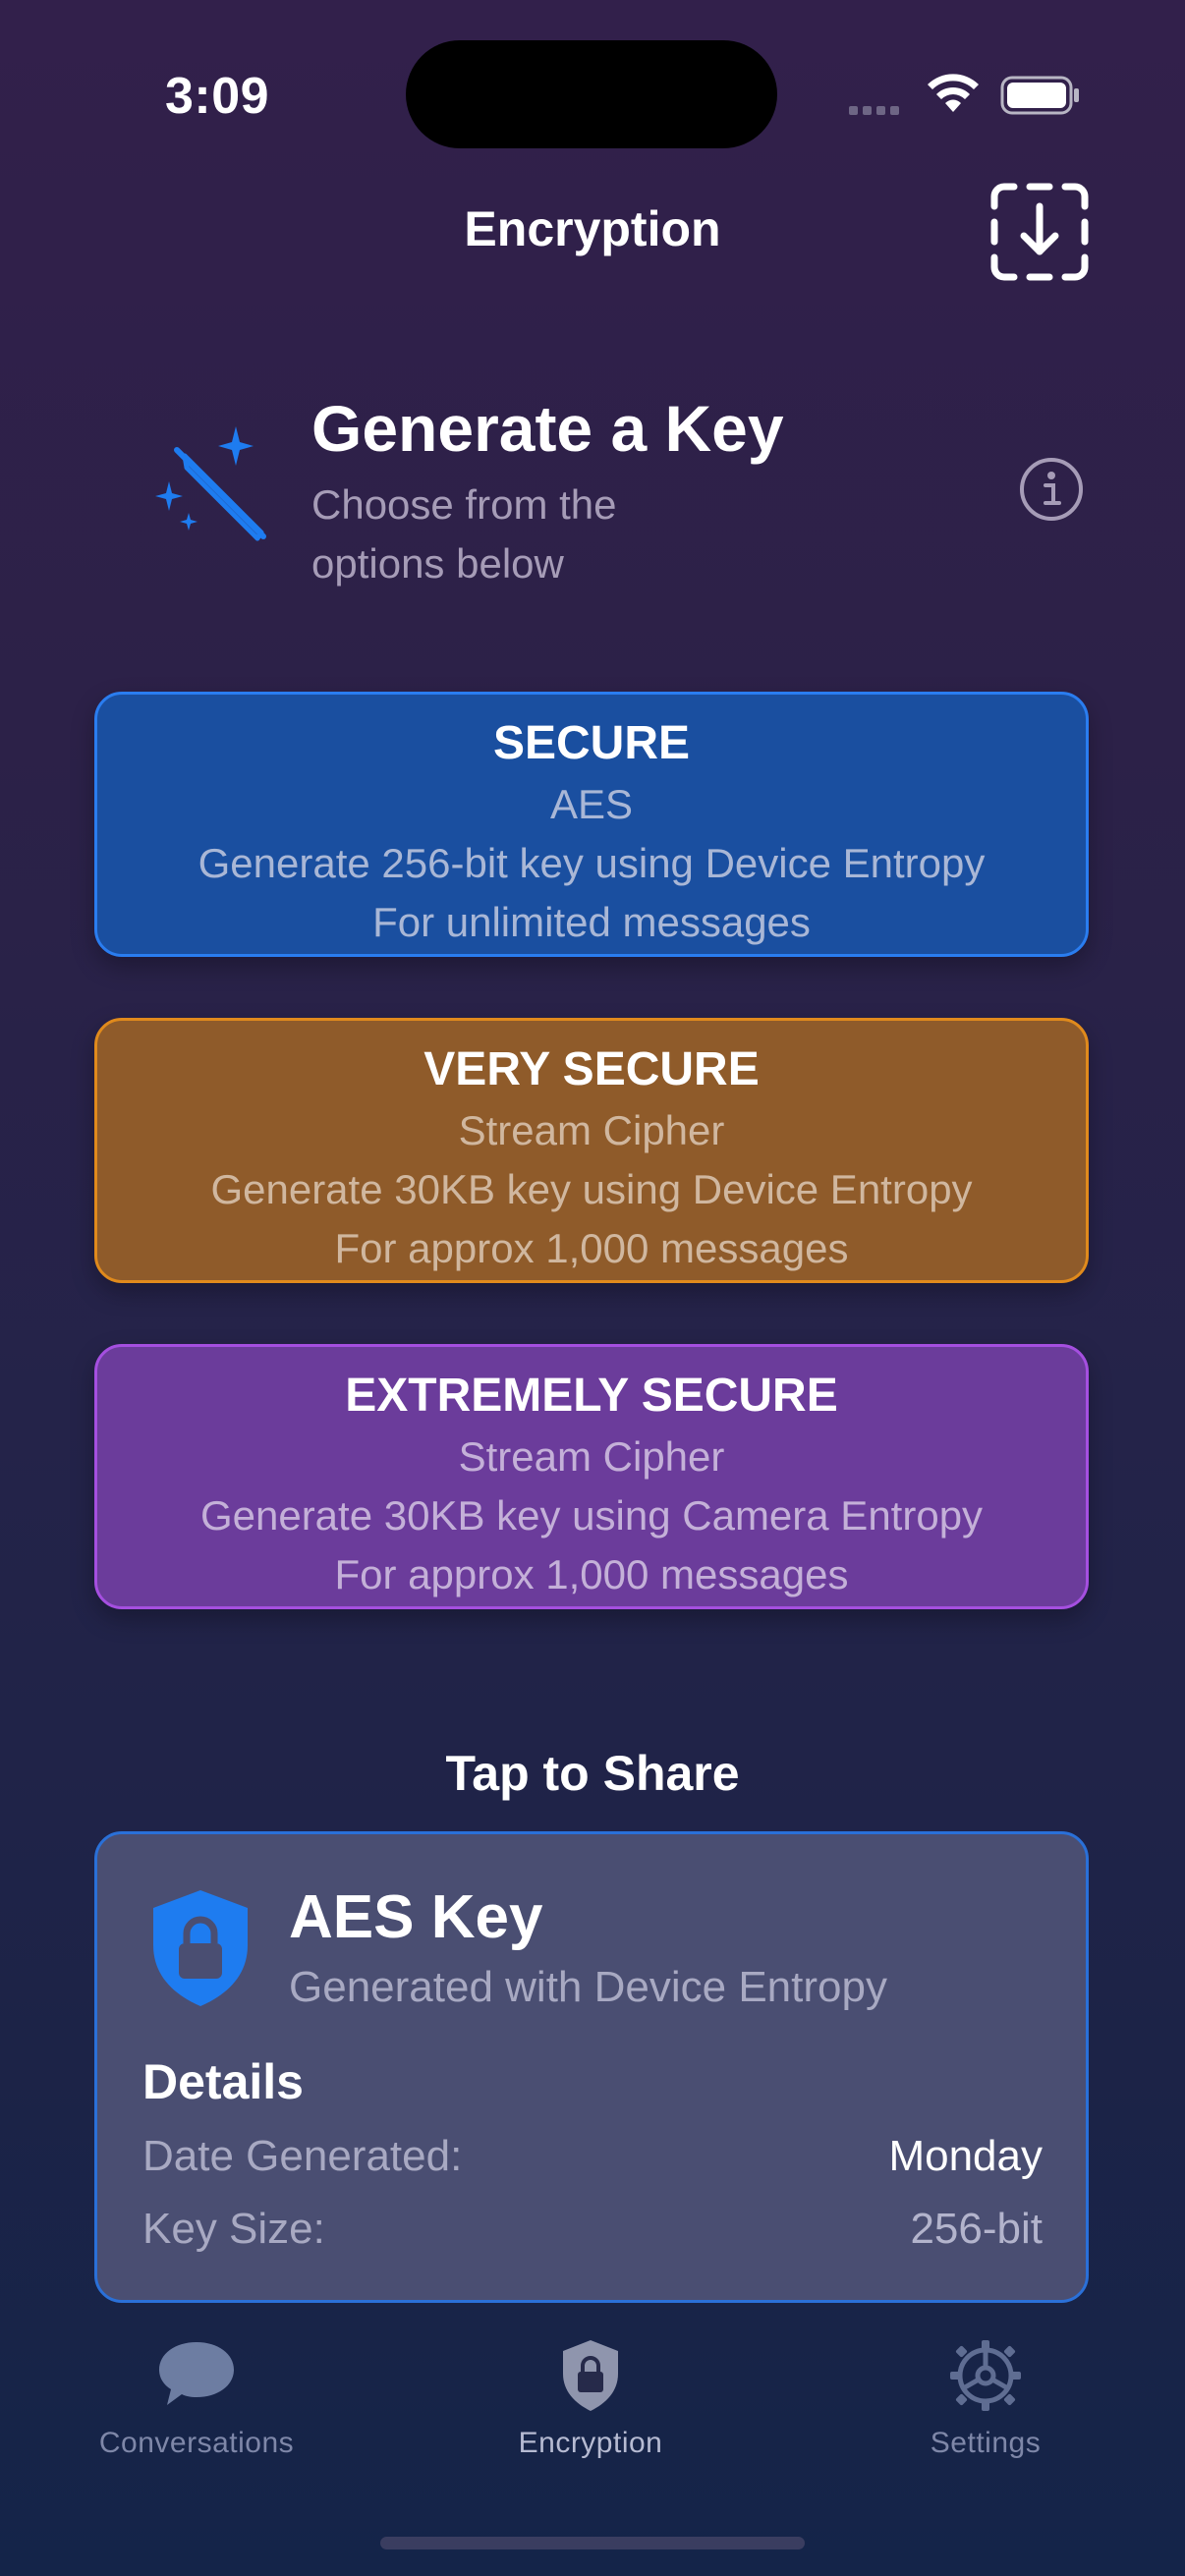 This screenshot has height=2576, width=1185. I want to click on import-key-button, so click(1040, 232).